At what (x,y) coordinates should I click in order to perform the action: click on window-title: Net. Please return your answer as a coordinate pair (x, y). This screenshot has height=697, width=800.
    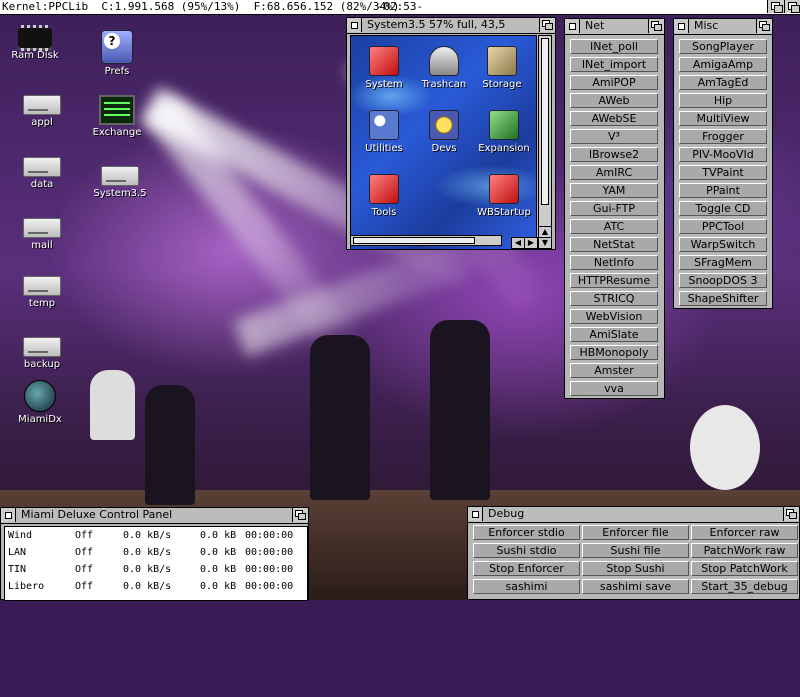
    Looking at the image, I should click on (595, 25).